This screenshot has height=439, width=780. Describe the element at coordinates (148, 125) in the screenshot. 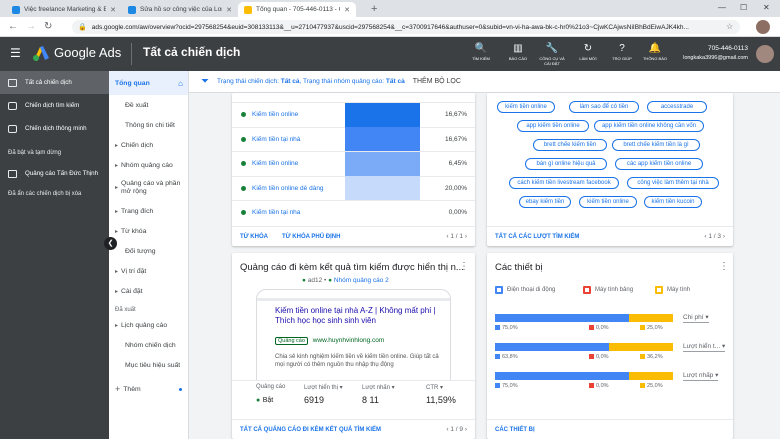

I see `page-menu-item: Thông tin chi tiết` at that location.